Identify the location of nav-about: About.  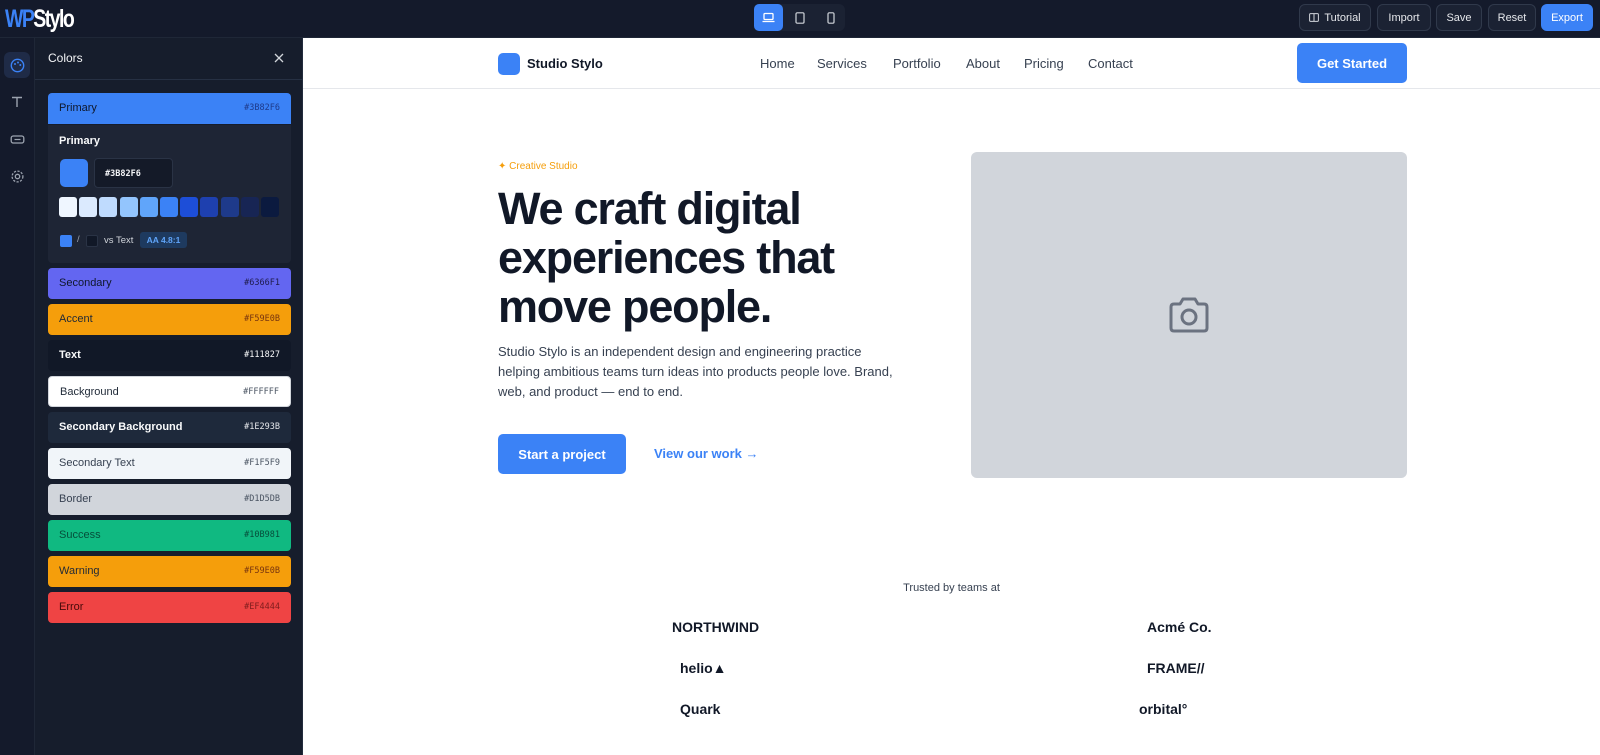
(983, 63).